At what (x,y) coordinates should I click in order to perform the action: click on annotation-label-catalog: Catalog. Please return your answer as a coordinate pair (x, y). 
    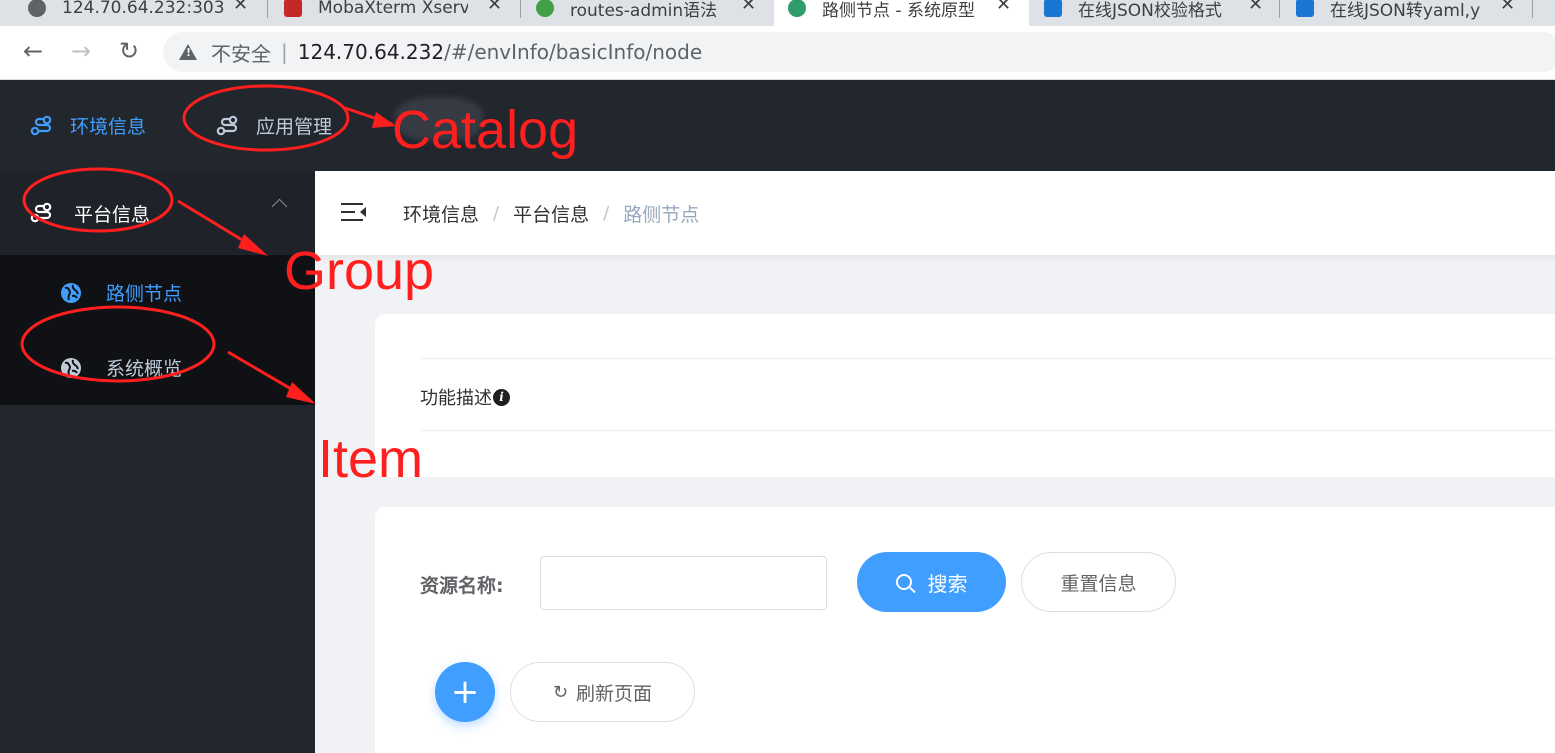
    Looking at the image, I should click on (485, 130).